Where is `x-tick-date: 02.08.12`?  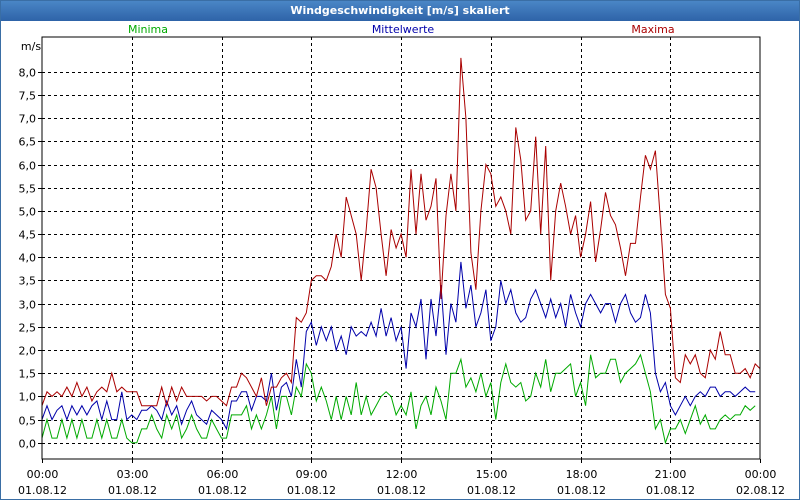 x-tick-date: 02.08.12 is located at coordinates (760, 490).